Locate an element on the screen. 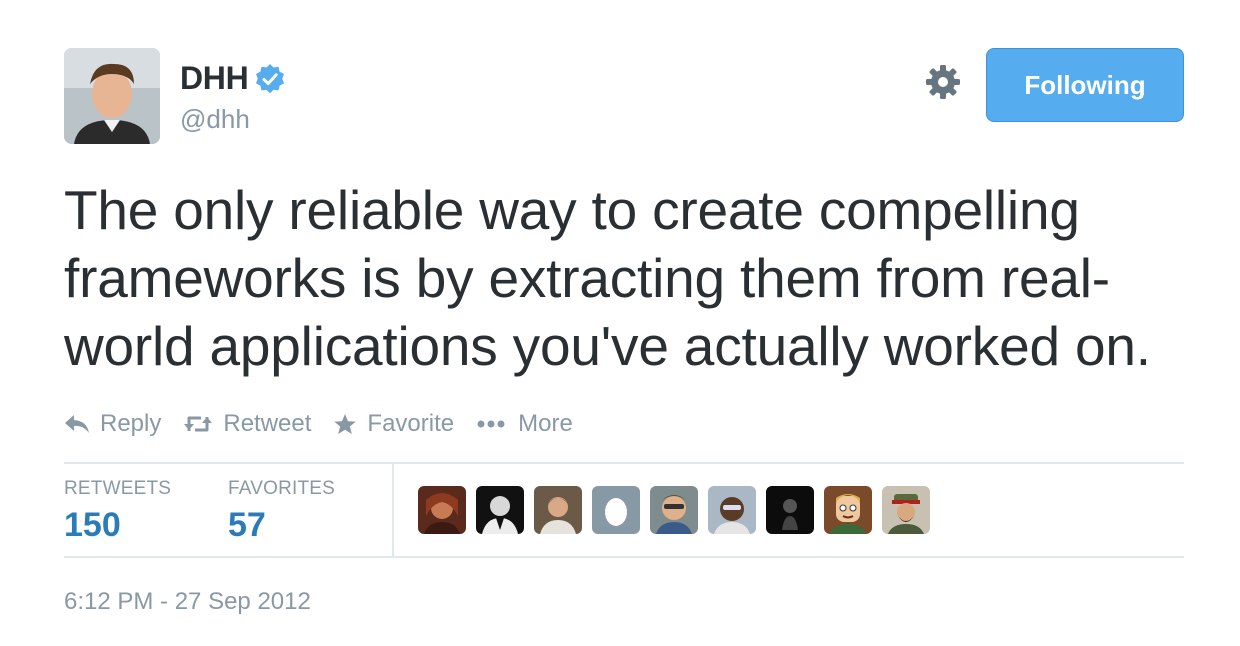  egg-avatar-icon is located at coordinates (616, 510).